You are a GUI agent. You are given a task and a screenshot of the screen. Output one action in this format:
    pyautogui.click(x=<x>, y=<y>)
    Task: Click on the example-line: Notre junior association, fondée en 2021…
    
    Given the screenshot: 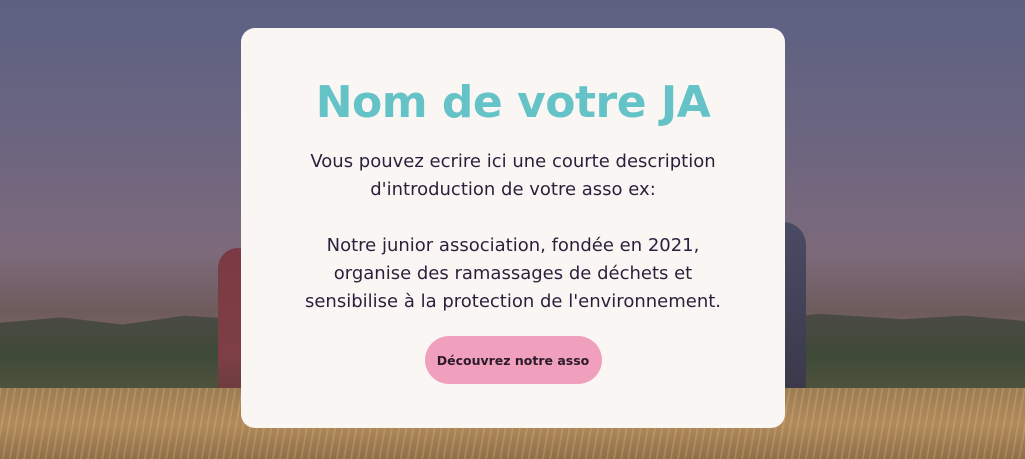 What is the action you would take?
    pyautogui.click(x=513, y=245)
    